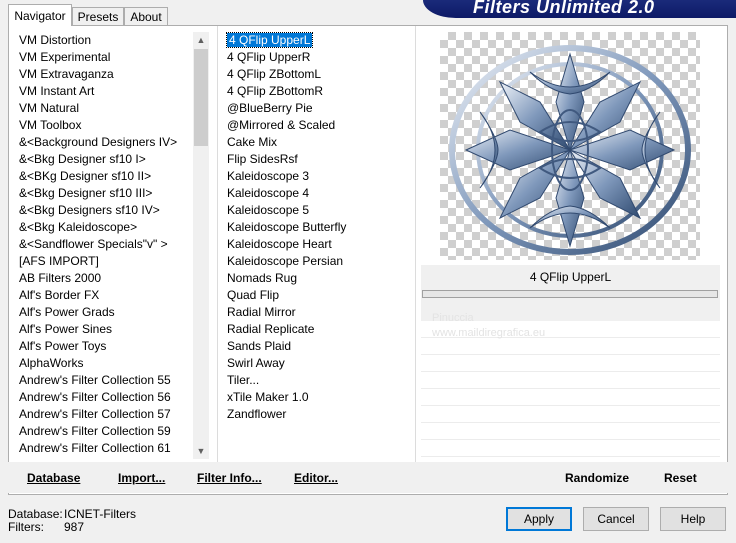 The width and height of the screenshot is (736, 543). What do you see at coordinates (104, 458) in the screenshot?
I see `category-item: Andrew's Filter Collection 62` at bounding box center [104, 458].